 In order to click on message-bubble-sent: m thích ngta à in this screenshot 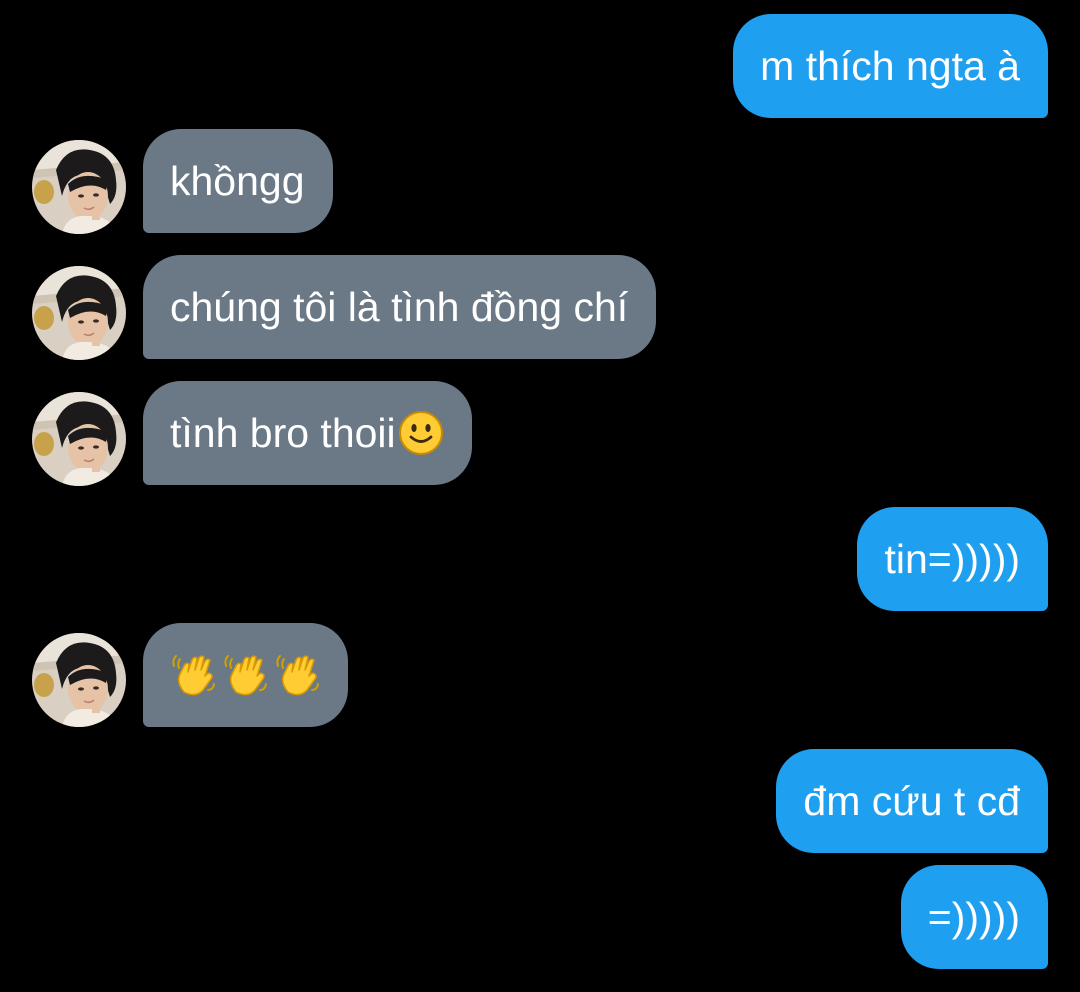, I will do `click(890, 66)`.